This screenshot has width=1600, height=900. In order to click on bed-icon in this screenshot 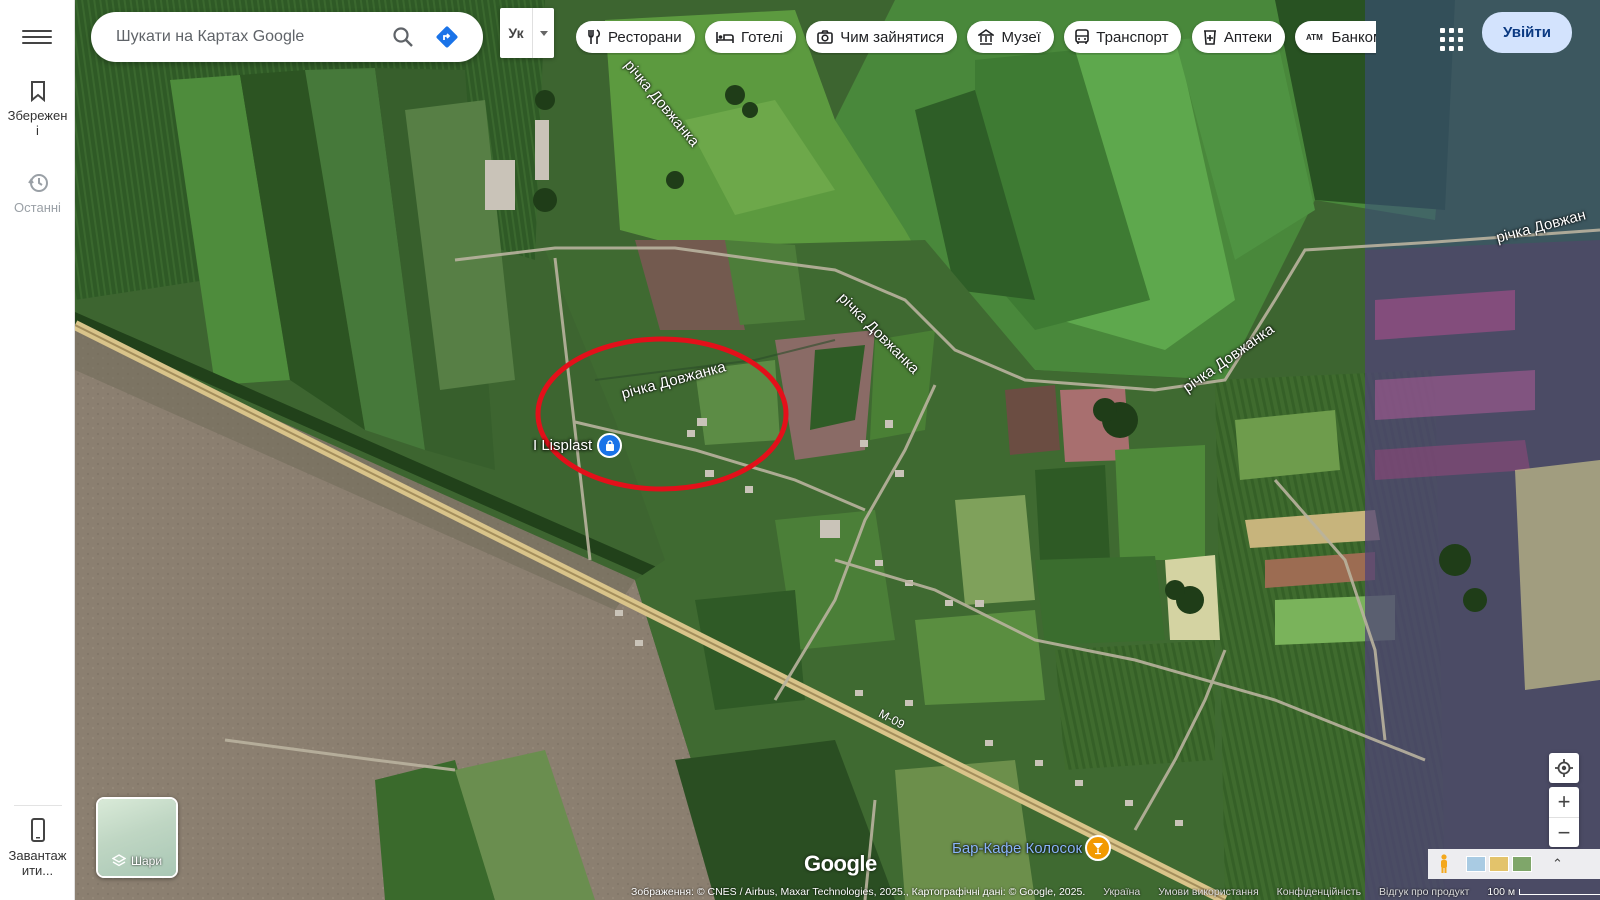, I will do `click(725, 37)`.